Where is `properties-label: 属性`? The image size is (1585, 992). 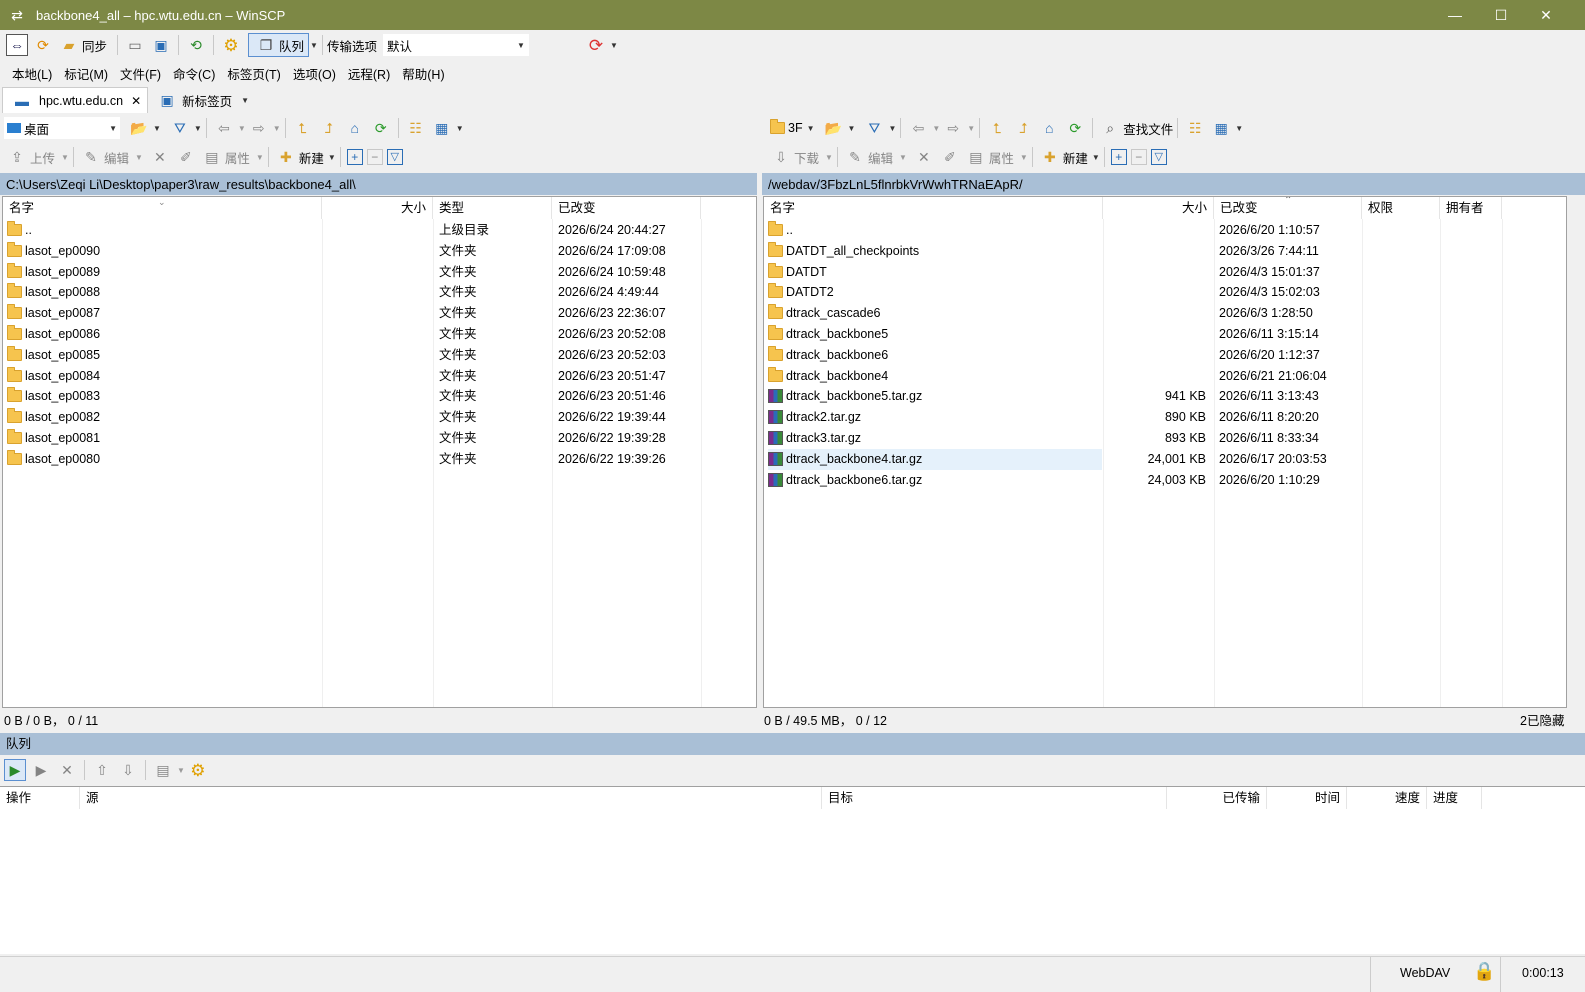
properties-label: 属性 is located at coordinates (1001, 157).